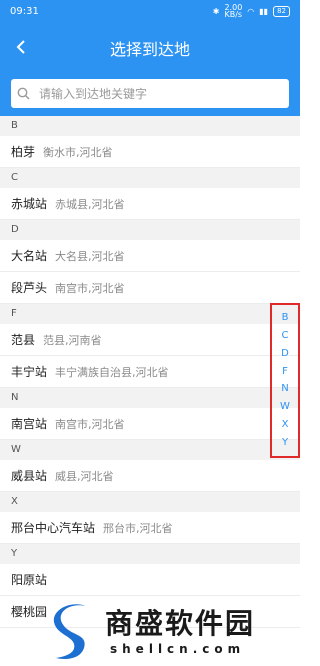 The width and height of the screenshot is (320, 666). Describe the element at coordinates (285, 407) in the screenshot. I see `index-letter-w: W` at that location.